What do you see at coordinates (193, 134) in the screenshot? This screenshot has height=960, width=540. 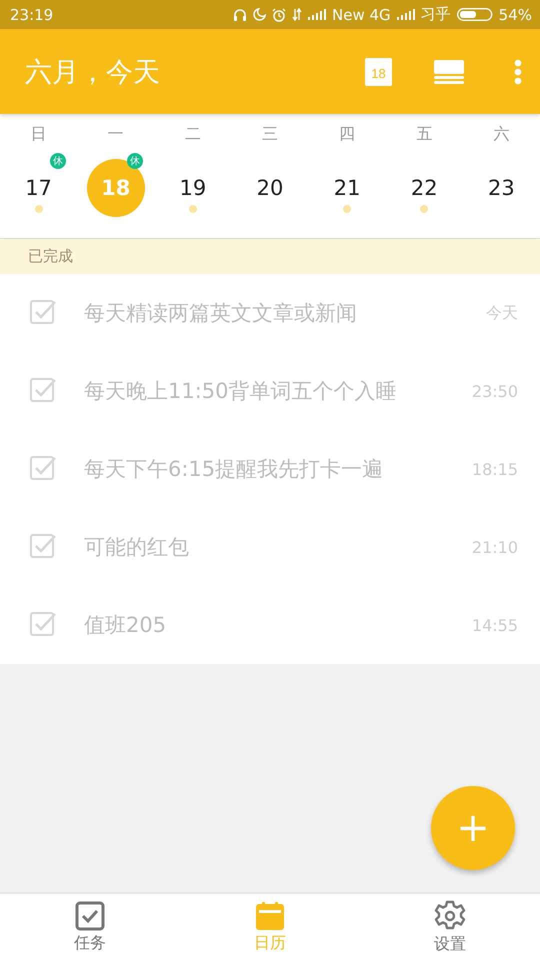 I see `weekday-label: 二` at bounding box center [193, 134].